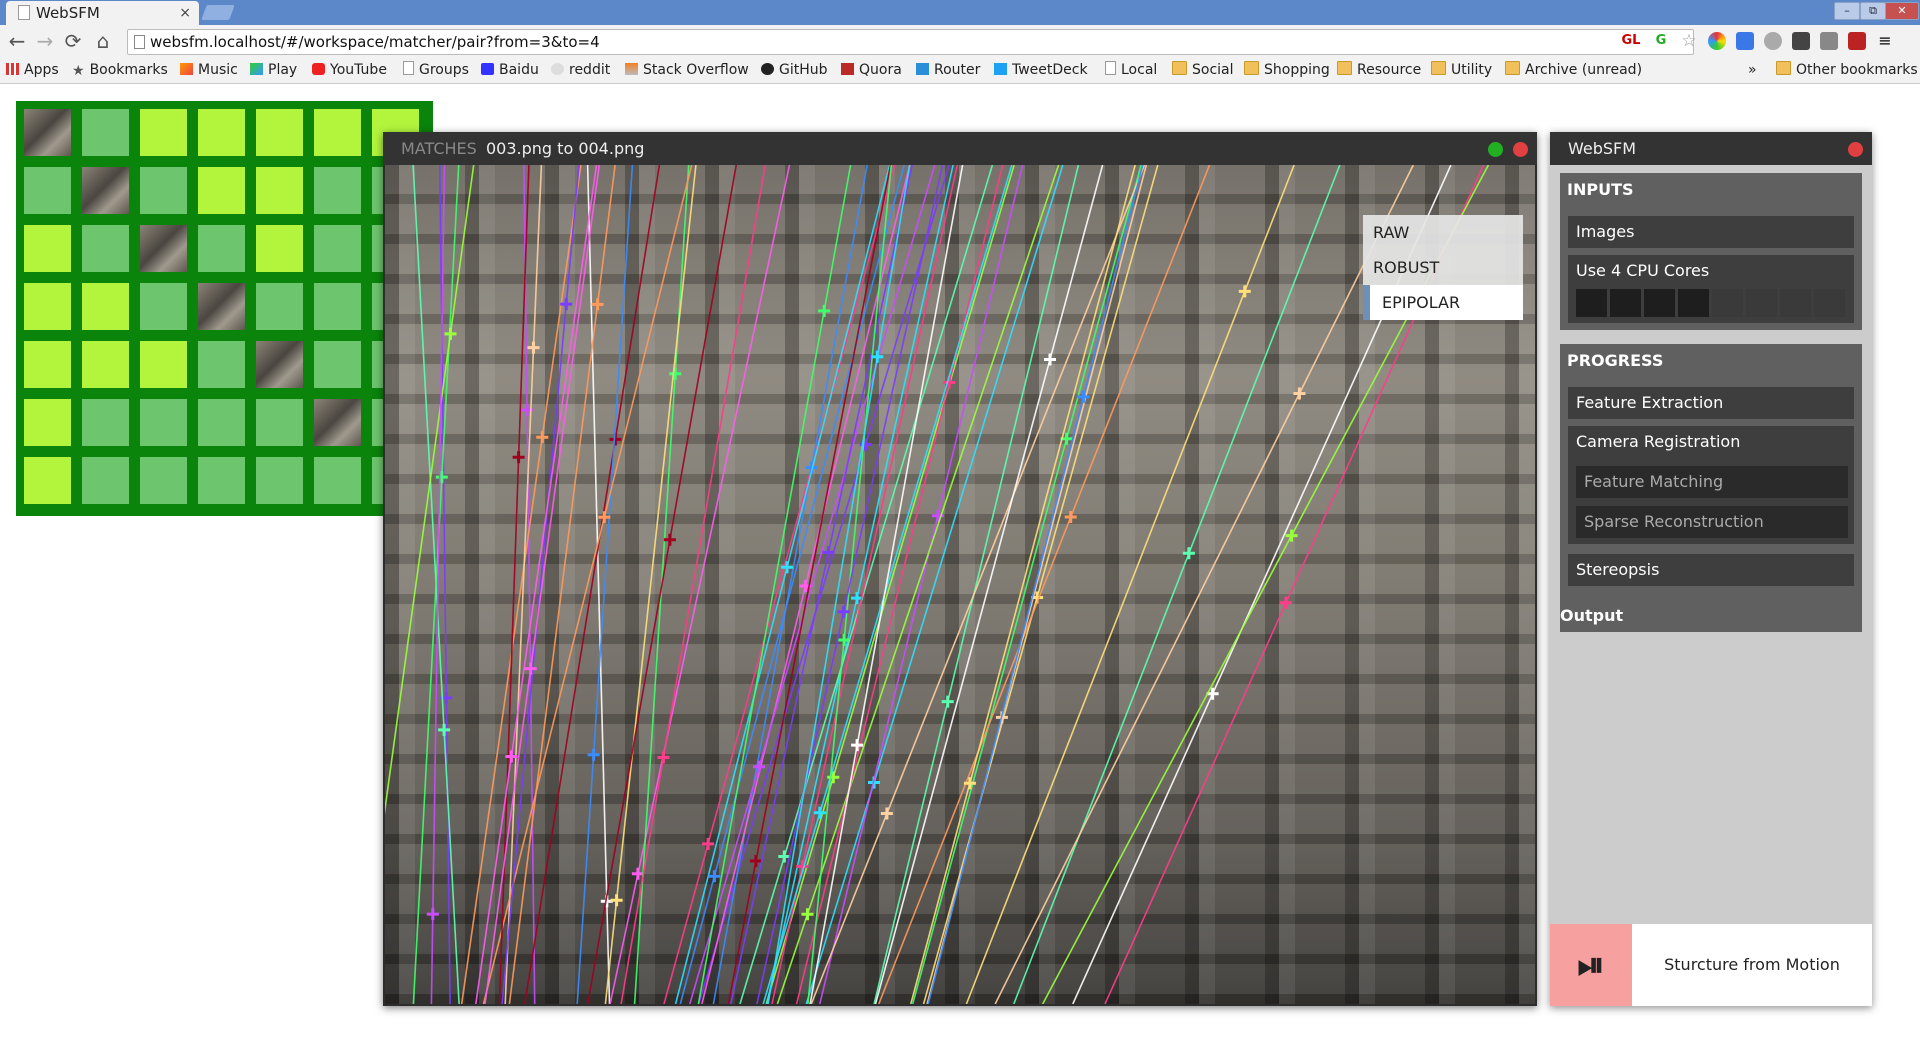 This screenshot has width=1920, height=1053. What do you see at coordinates (1847, 70) in the screenshot?
I see `other-bookmarks: Other bookmarks` at bounding box center [1847, 70].